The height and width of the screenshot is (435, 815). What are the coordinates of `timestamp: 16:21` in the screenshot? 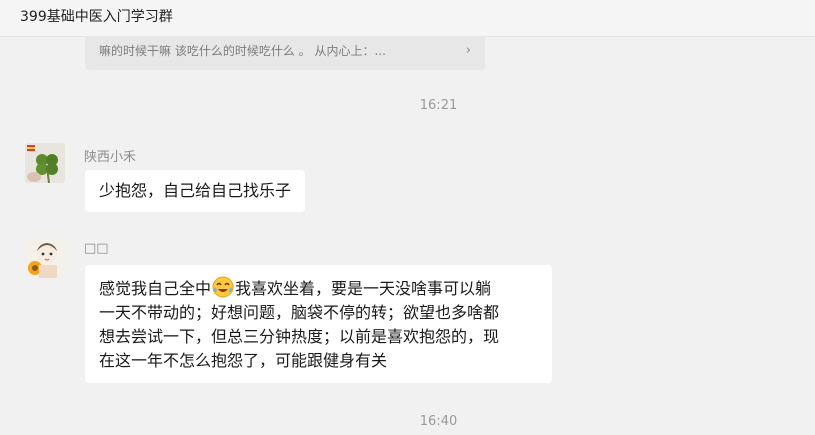 It's located at (438, 105).